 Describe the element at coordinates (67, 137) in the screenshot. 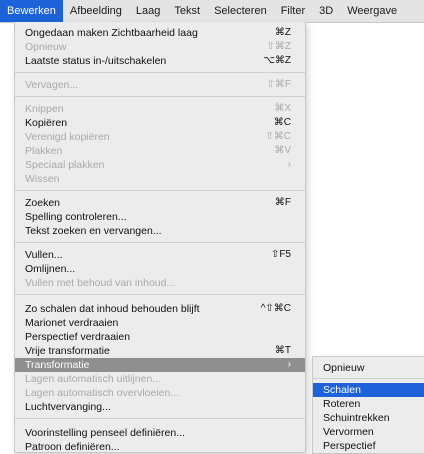

I see `menu-item-label: Verenigd kopiëren` at that location.